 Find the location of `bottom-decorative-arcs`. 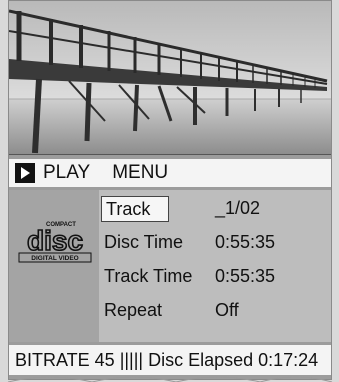

bottom-decorative-arcs is located at coordinates (170, 379).